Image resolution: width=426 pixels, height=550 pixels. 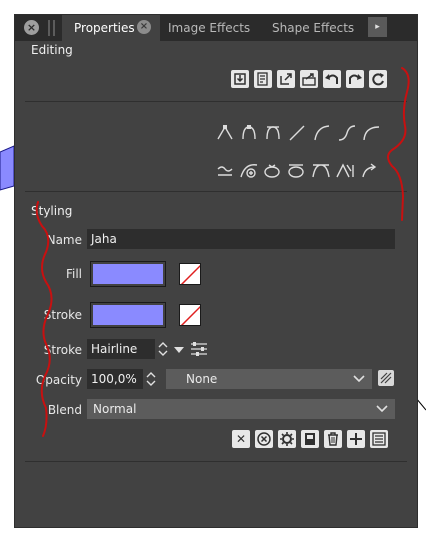 I want to click on tab-label: Properties, so click(x=104, y=28).